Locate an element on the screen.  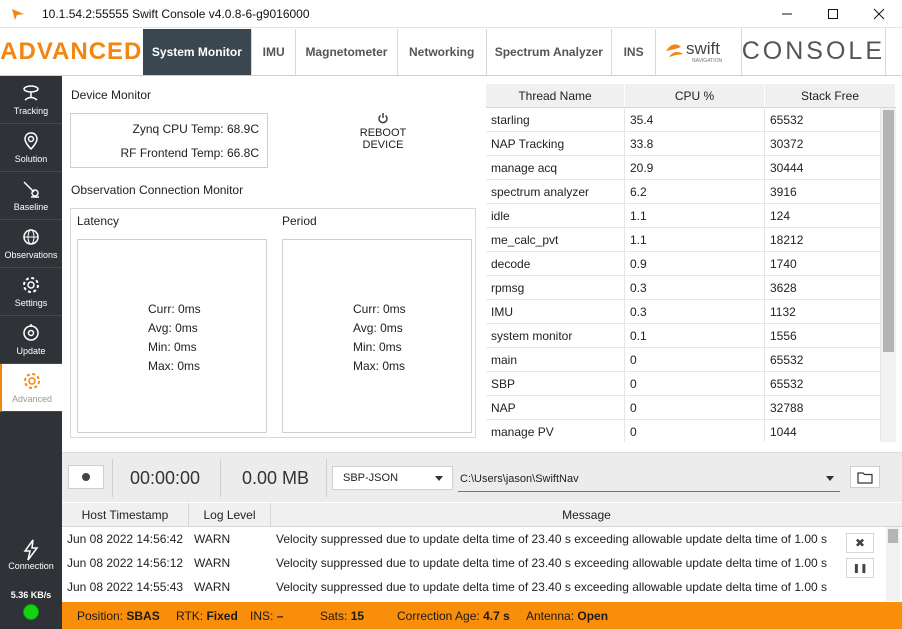
gear-icon is located at coordinates (31, 285).